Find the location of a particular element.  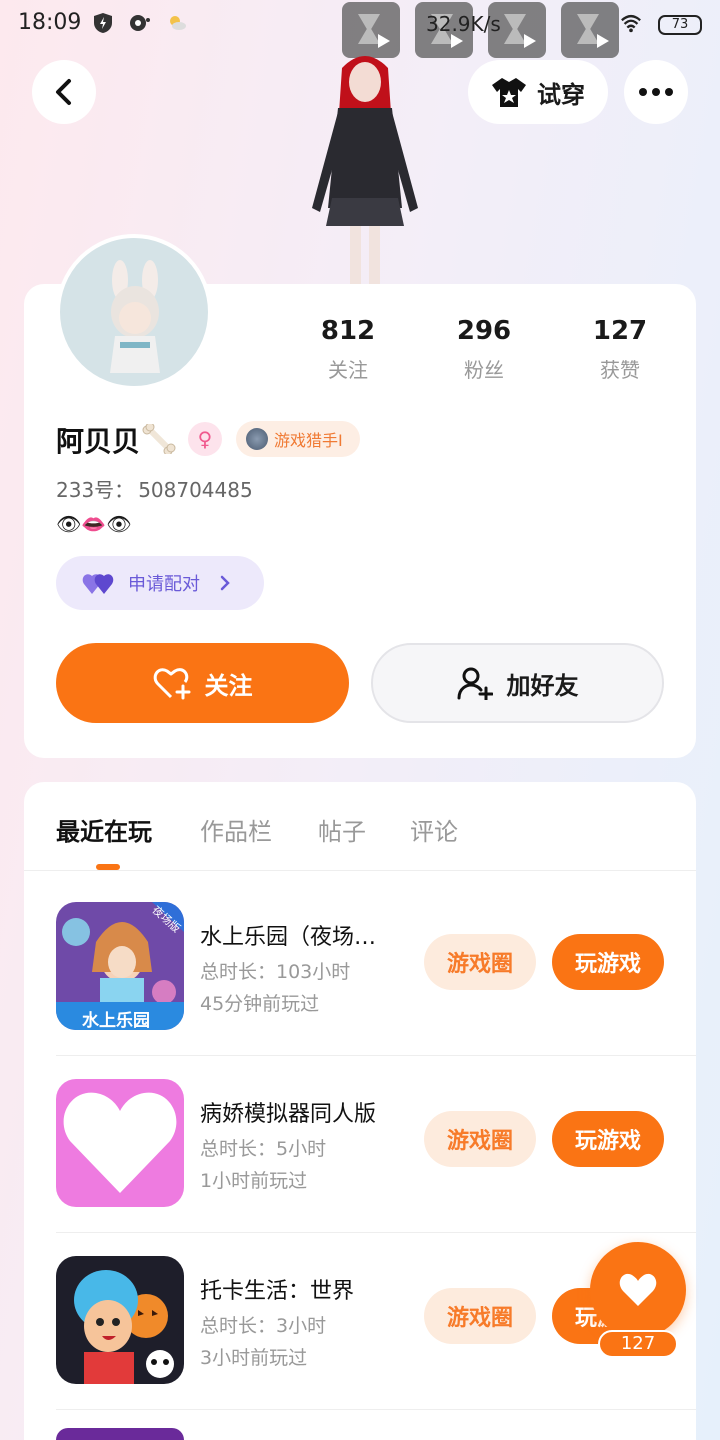

double-heart-icon is located at coordinates (98, 584).